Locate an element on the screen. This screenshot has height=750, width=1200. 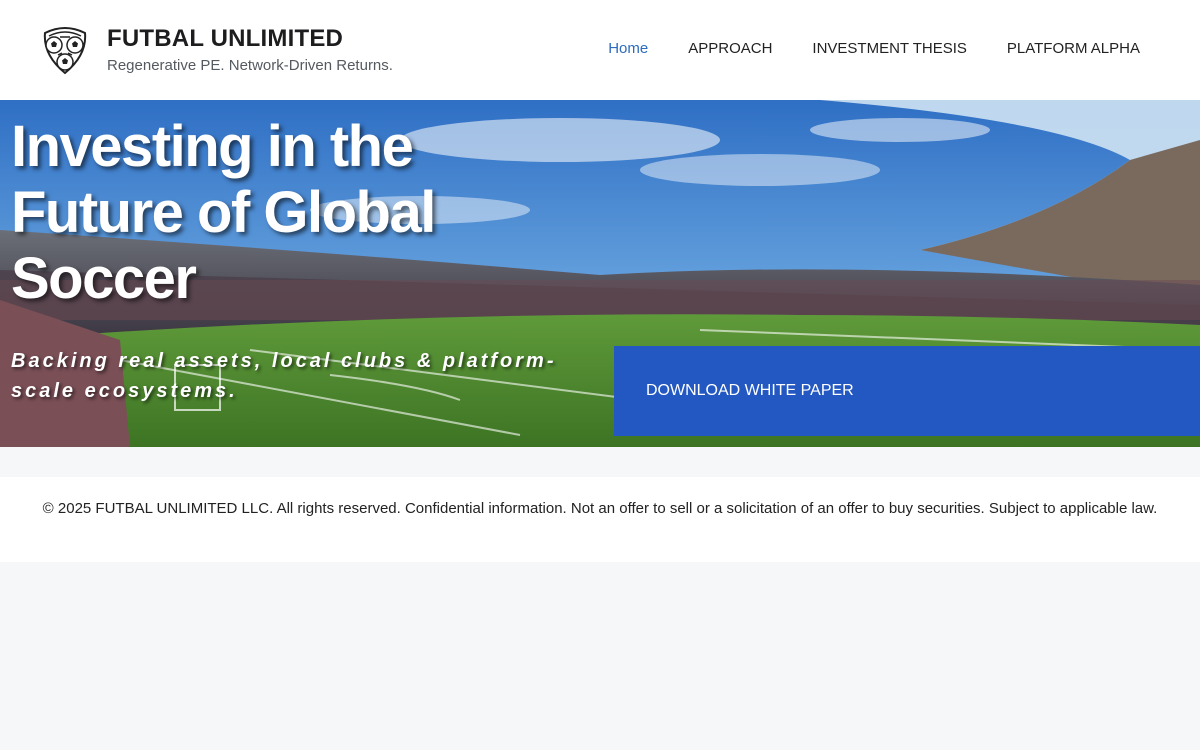
brand-tagline: Regenerative PE. Network-Driven Returns. is located at coordinates (250, 65).